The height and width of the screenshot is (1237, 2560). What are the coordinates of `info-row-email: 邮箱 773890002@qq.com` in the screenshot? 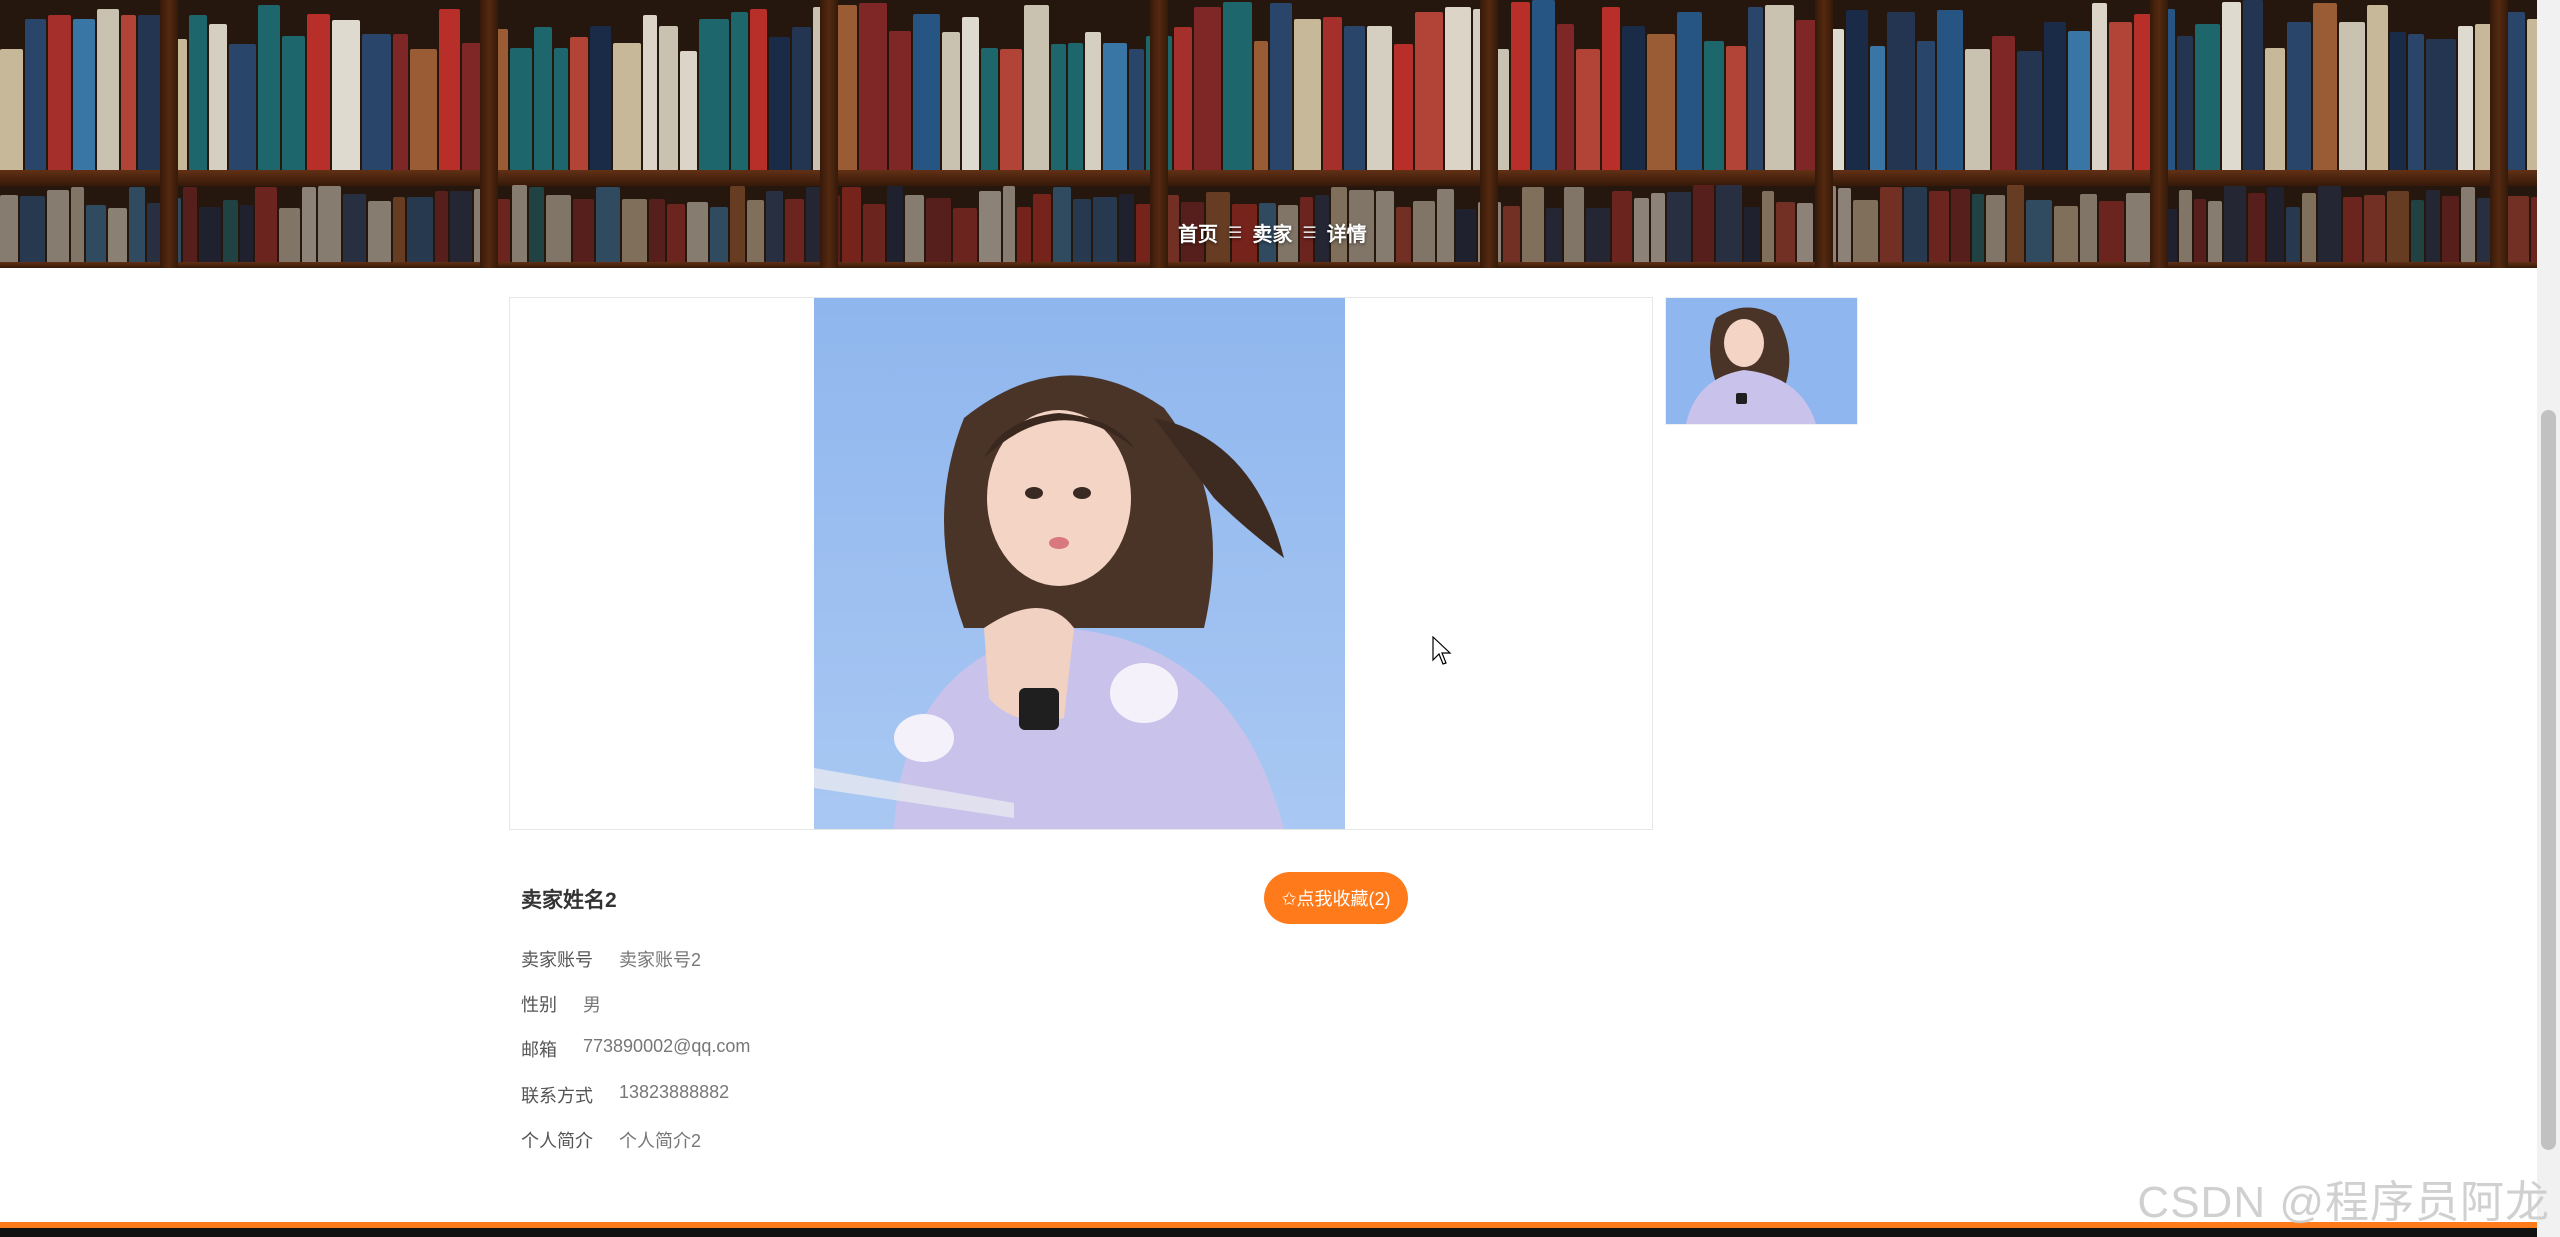 It's located at (635, 1049).